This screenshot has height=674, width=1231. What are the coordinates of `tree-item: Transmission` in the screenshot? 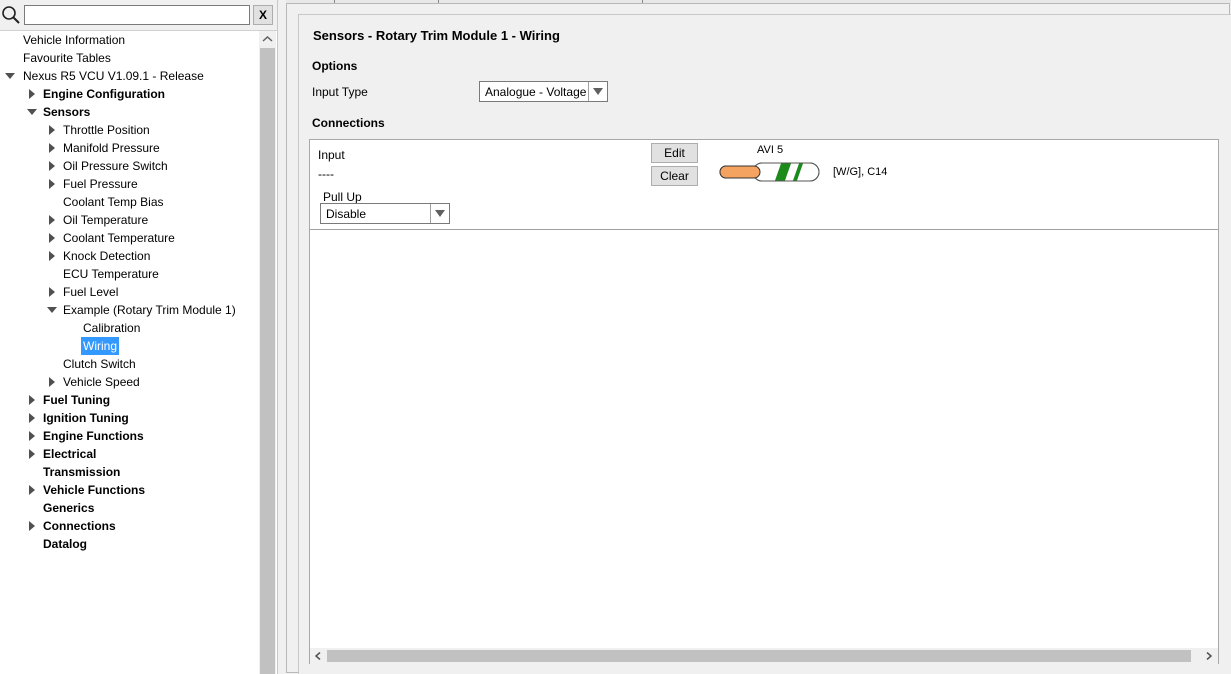 It's located at (129, 472).